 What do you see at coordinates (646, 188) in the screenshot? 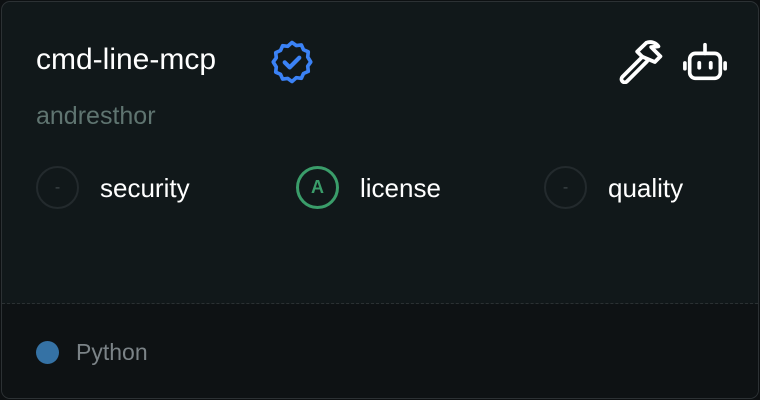
I see `quality-label: quality` at bounding box center [646, 188].